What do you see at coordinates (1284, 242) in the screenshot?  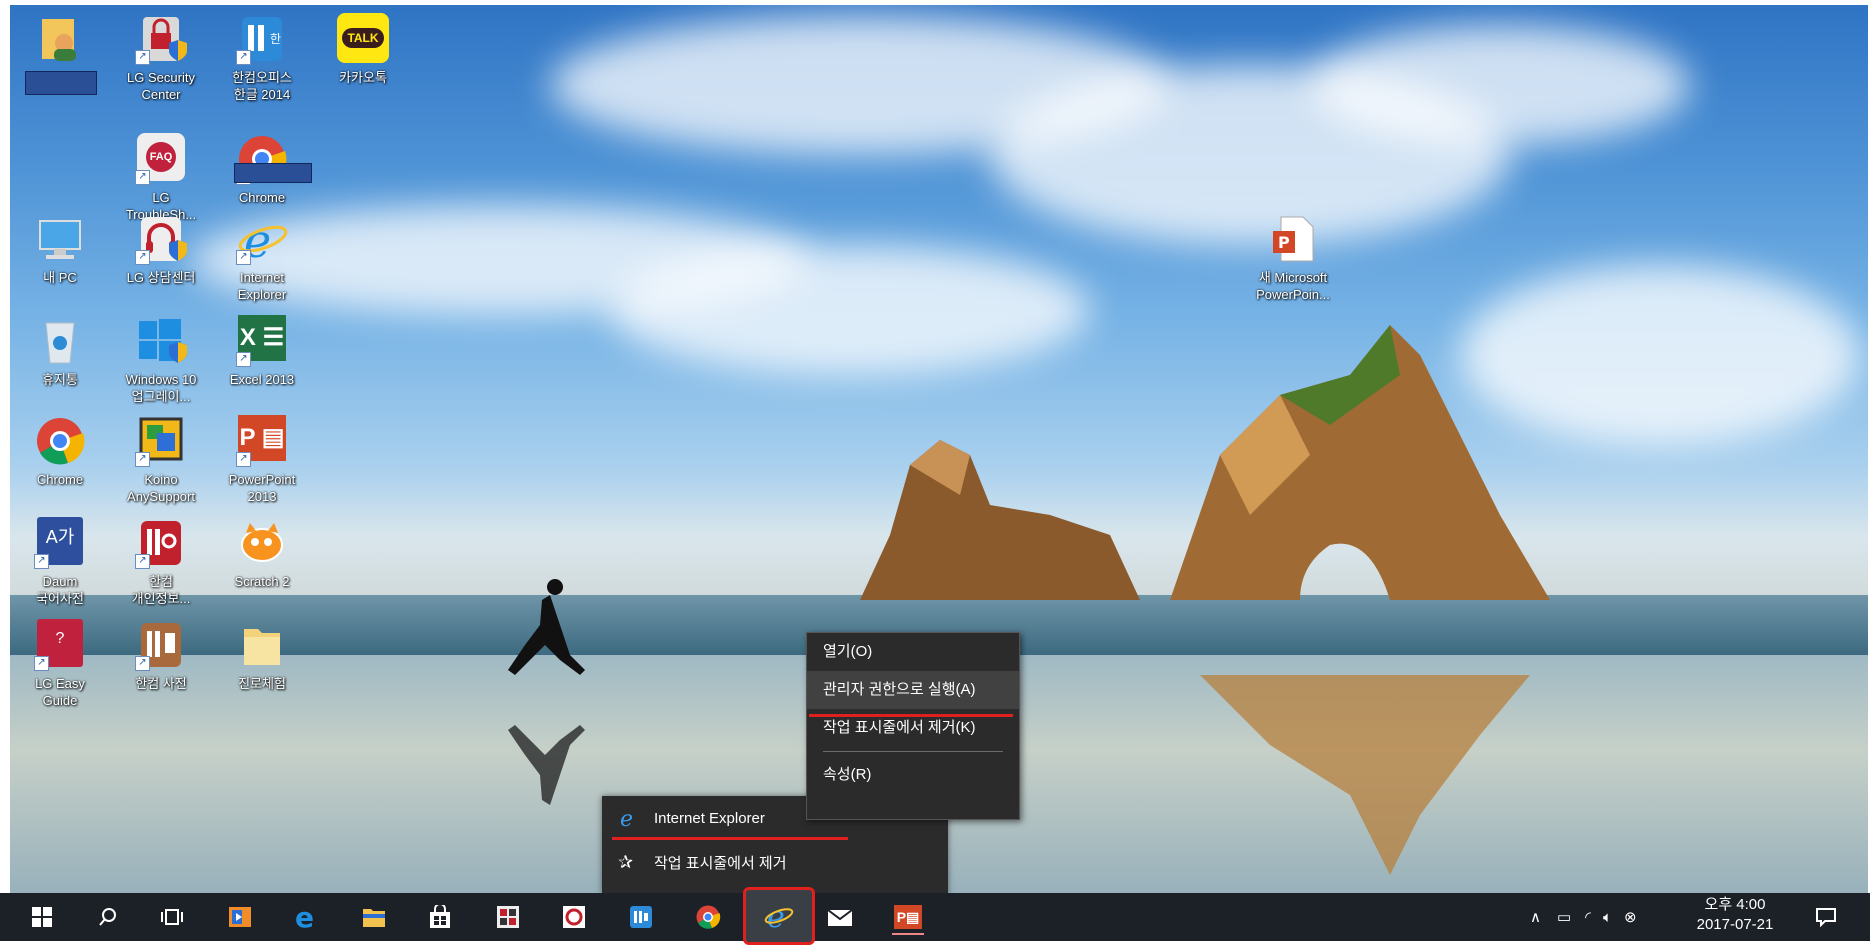 I see `svg-text: P` at bounding box center [1284, 242].